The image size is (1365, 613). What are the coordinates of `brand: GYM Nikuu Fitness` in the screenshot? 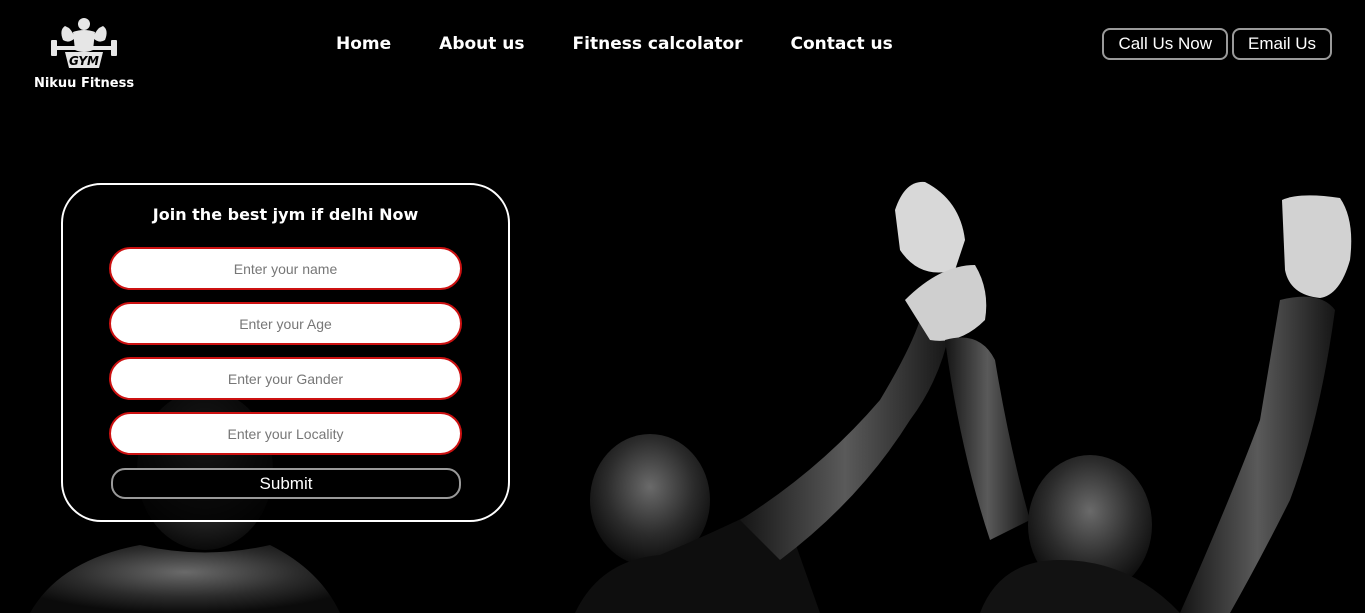 It's located at (84, 53).